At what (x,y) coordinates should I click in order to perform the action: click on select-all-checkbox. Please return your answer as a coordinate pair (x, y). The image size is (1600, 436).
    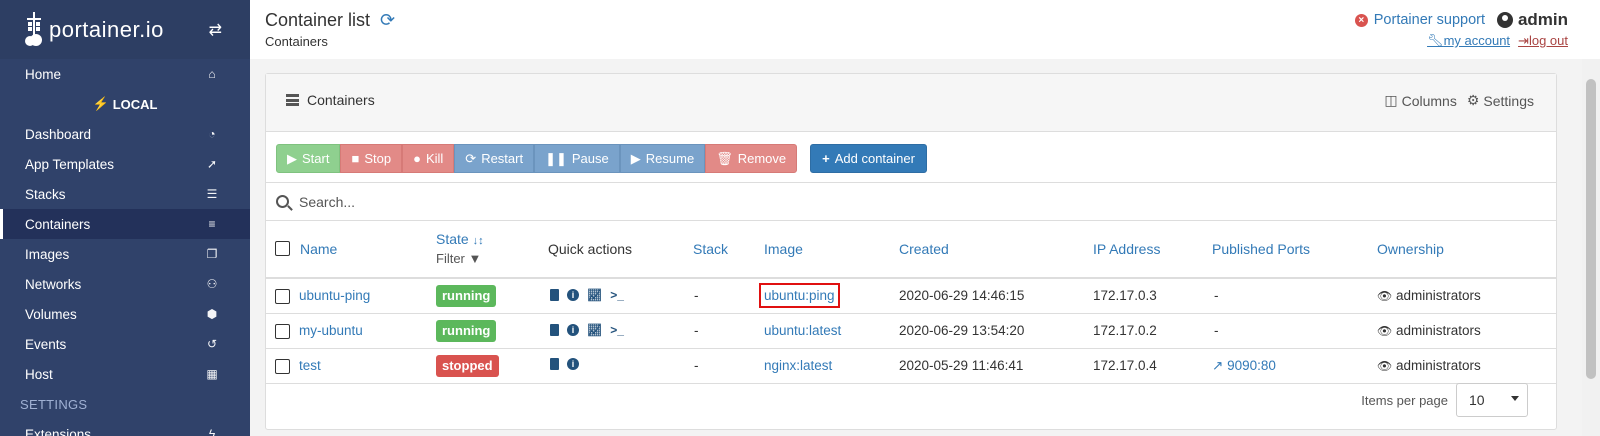
    Looking at the image, I should click on (282, 248).